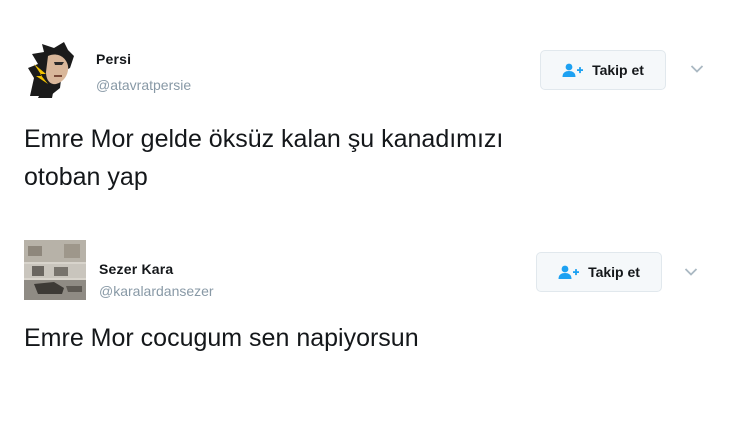 Image resolution: width=752 pixels, height=432 pixels. What do you see at coordinates (156, 291) in the screenshot?
I see `user-handle: @karalardansezer` at bounding box center [156, 291].